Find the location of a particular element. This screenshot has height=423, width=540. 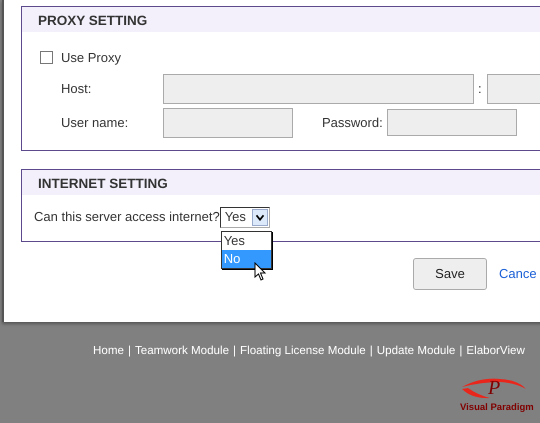

field-label: Password: is located at coordinates (352, 123).